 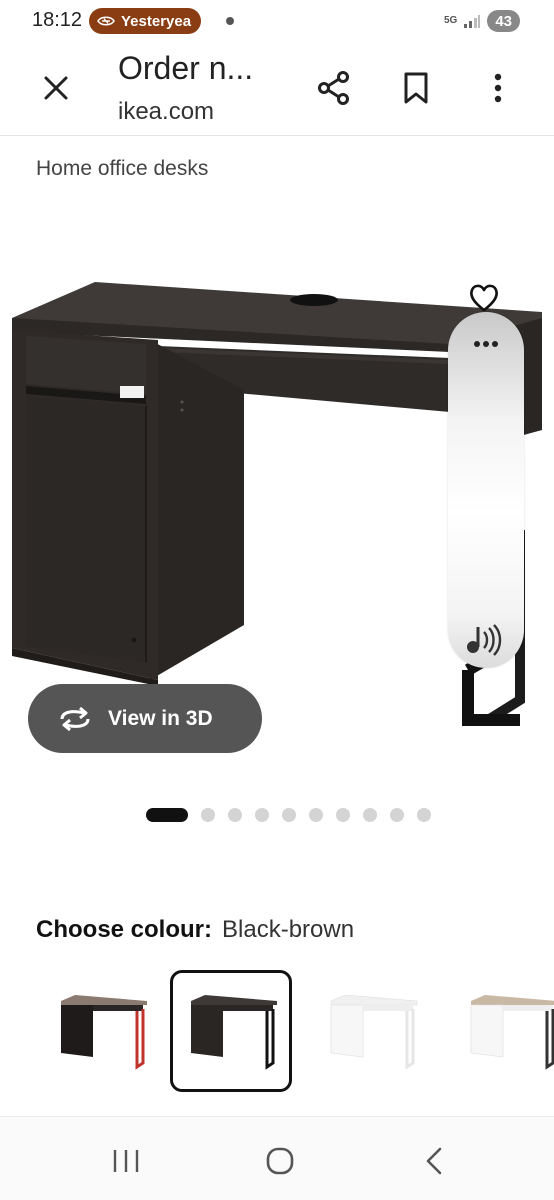 I want to click on view-in-3d-button: View in 3D, so click(x=145, y=718).